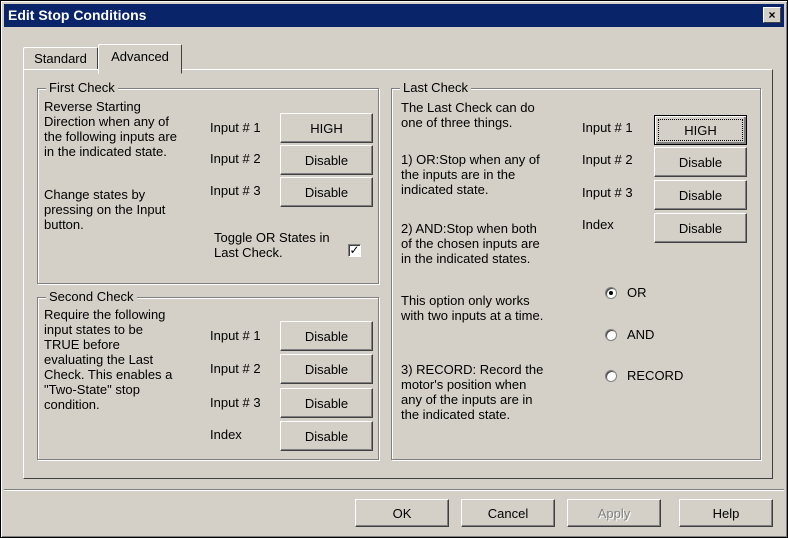  I want to click on first-check-input-1-label: Input # 1, so click(235, 127).